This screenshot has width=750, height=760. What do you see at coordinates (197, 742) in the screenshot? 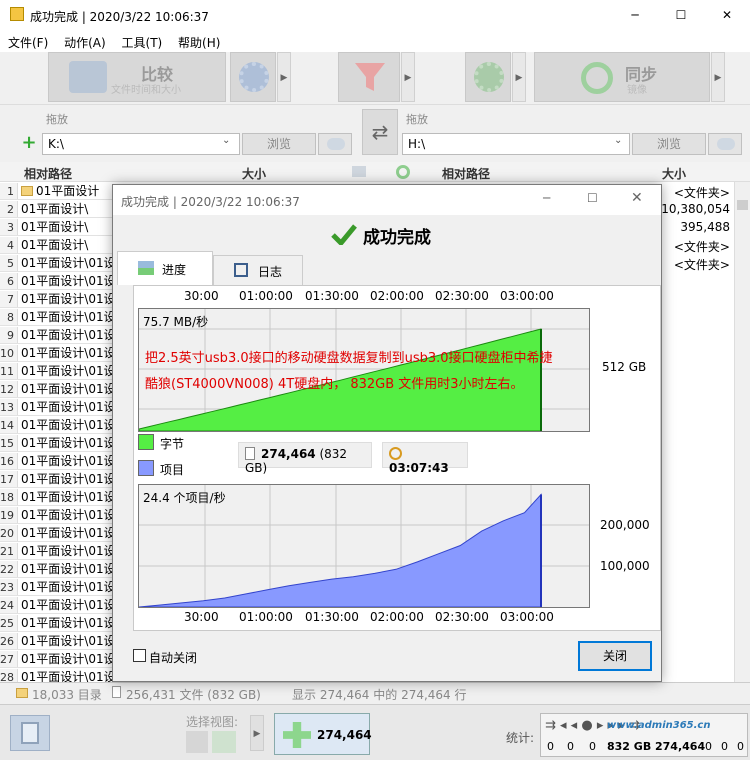
I see `view-camera-button` at bounding box center [197, 742].